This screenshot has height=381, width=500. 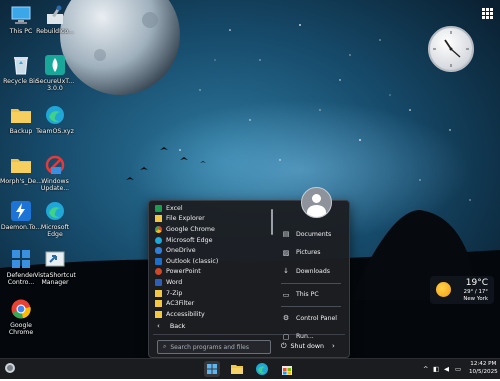 I want to click on recycle-bin-icon, so click(x=21, y=66).